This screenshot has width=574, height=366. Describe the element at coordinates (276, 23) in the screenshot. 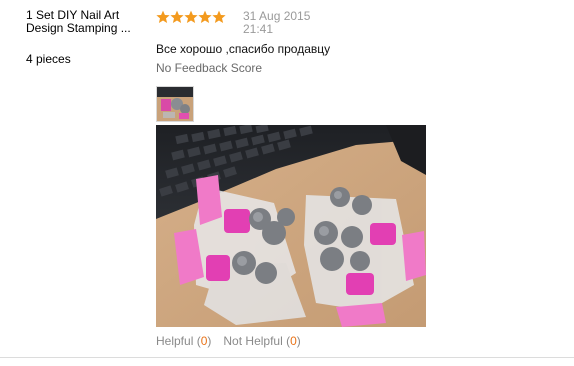

I see `review-date: 31 Aug 2015 21:41` at that location.